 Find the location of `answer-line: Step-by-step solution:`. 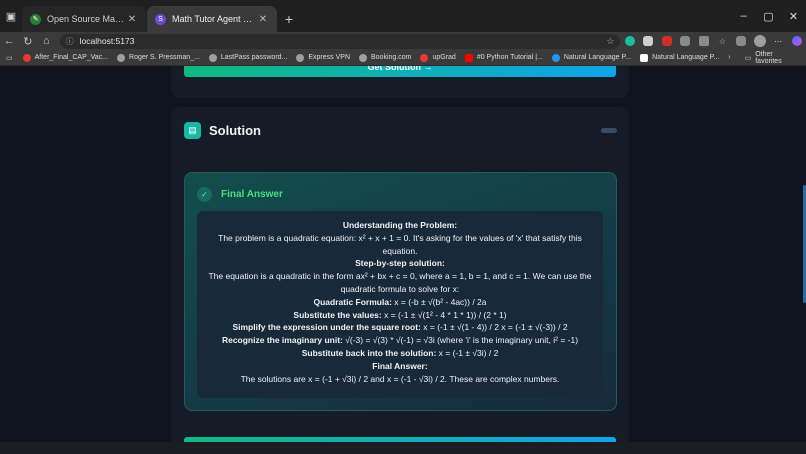

answer-line: Step-by-step solution: is located at coordinates (400, 263).